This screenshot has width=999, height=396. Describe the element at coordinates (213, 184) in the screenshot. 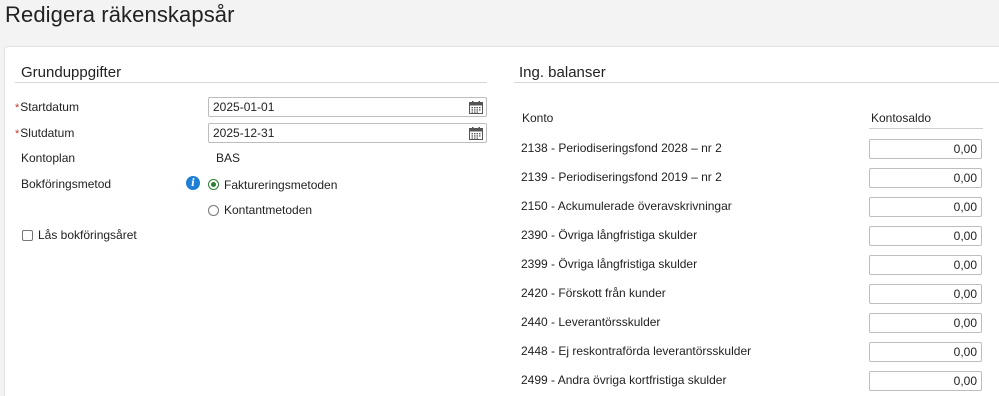

I see `radio-faktureringsmetoden` at that location.